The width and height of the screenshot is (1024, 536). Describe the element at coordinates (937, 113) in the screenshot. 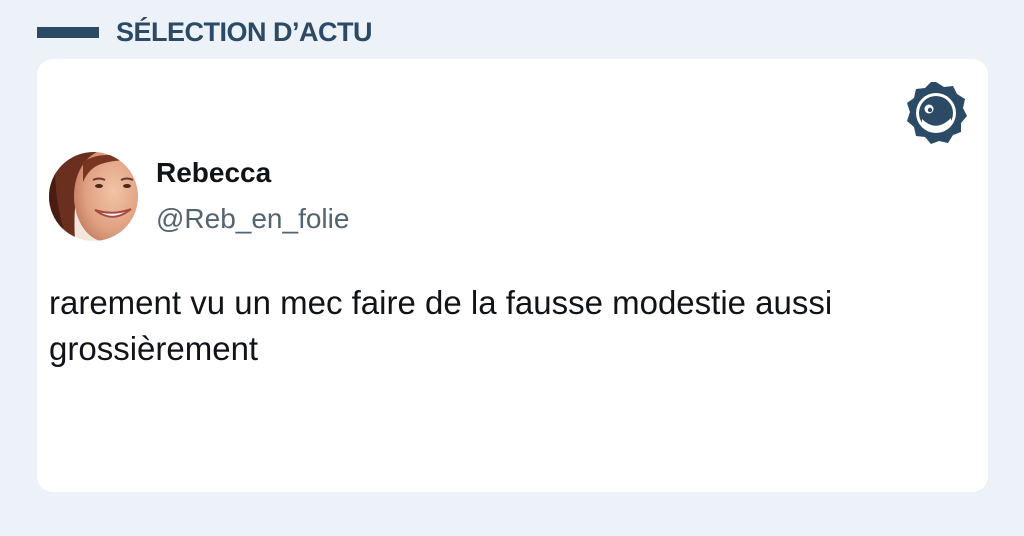

I see `brand-logo-icon` at that location.